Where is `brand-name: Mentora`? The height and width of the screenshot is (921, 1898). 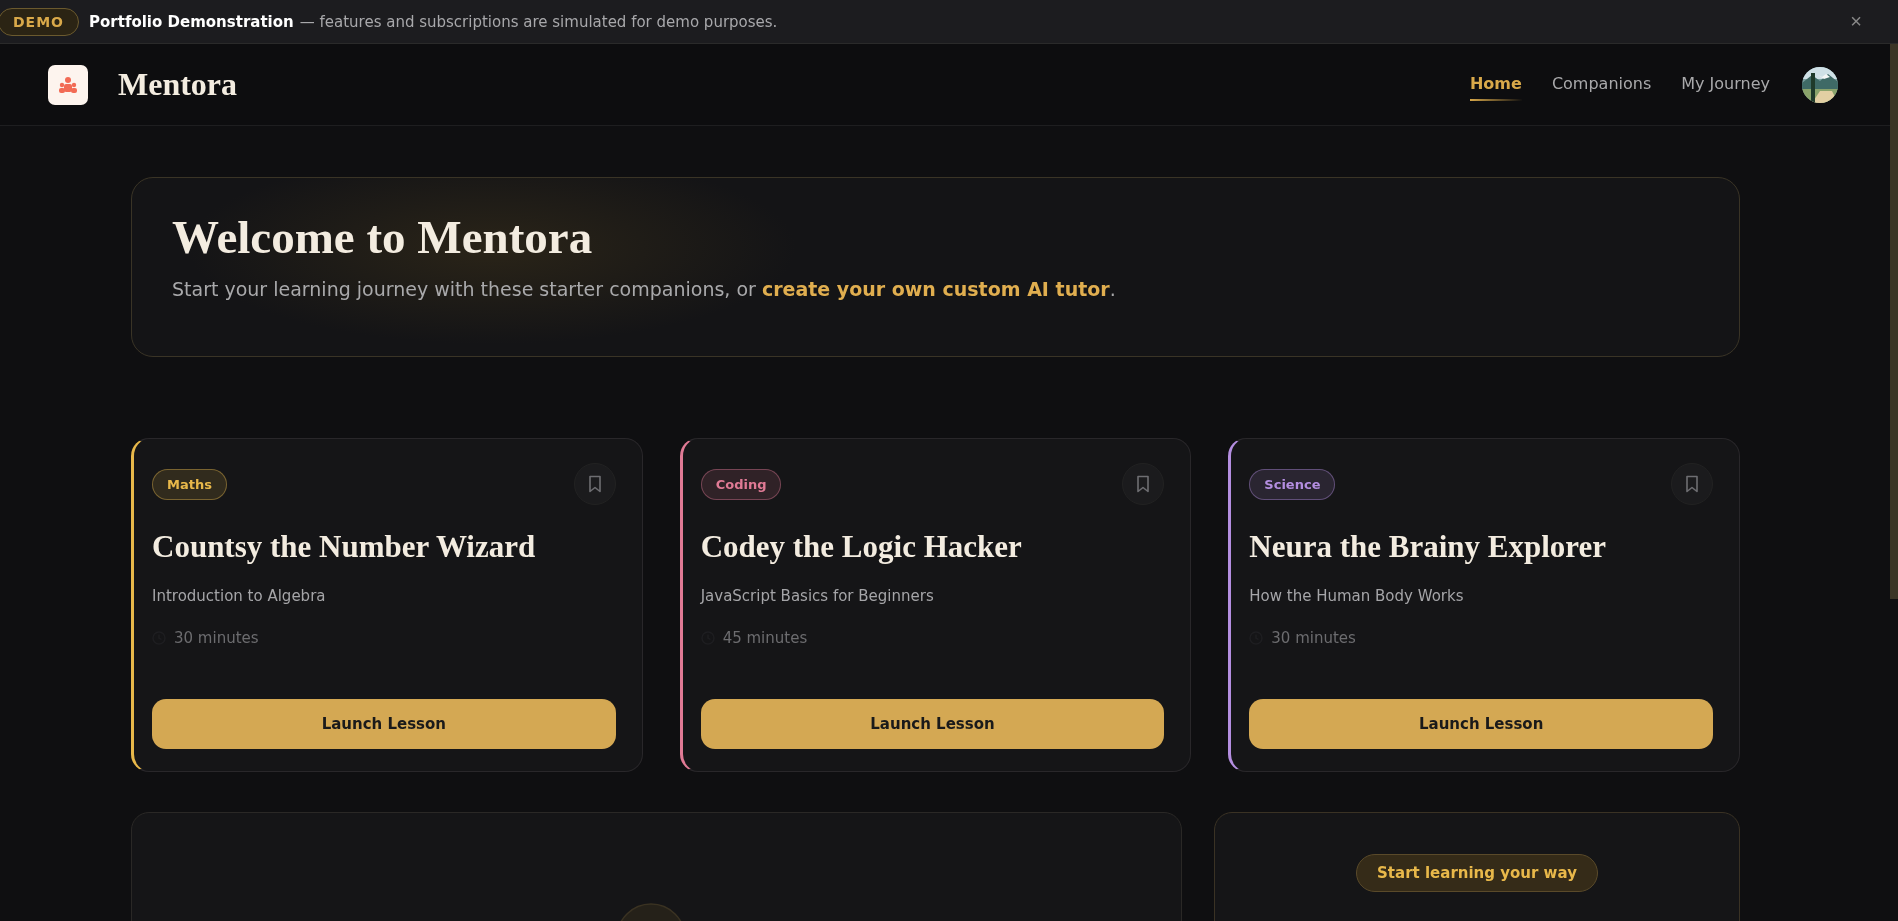 brand-name: Mentora is located at coordinates (178, 84).